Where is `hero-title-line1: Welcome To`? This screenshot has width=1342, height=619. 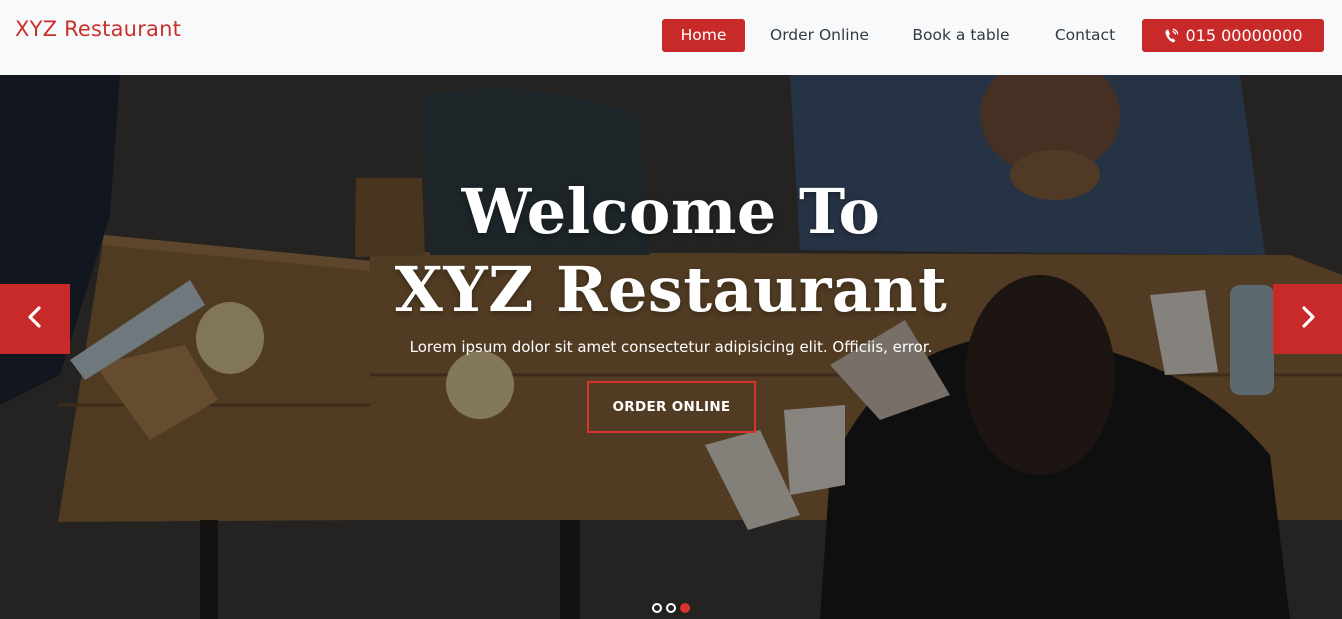 hero-title-line1: Welcome To is located at coordinates (671, 211).